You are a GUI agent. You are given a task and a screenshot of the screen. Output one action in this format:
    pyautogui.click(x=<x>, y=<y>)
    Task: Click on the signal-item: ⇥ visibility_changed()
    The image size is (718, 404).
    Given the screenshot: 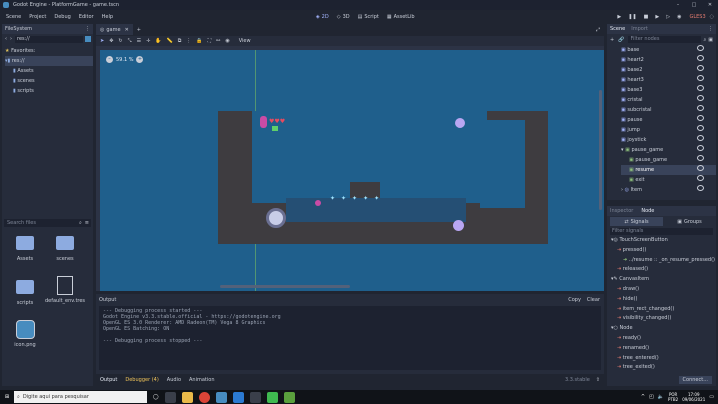 What is the action you would take?
    pyautogui.click(x=663, y=319)
    